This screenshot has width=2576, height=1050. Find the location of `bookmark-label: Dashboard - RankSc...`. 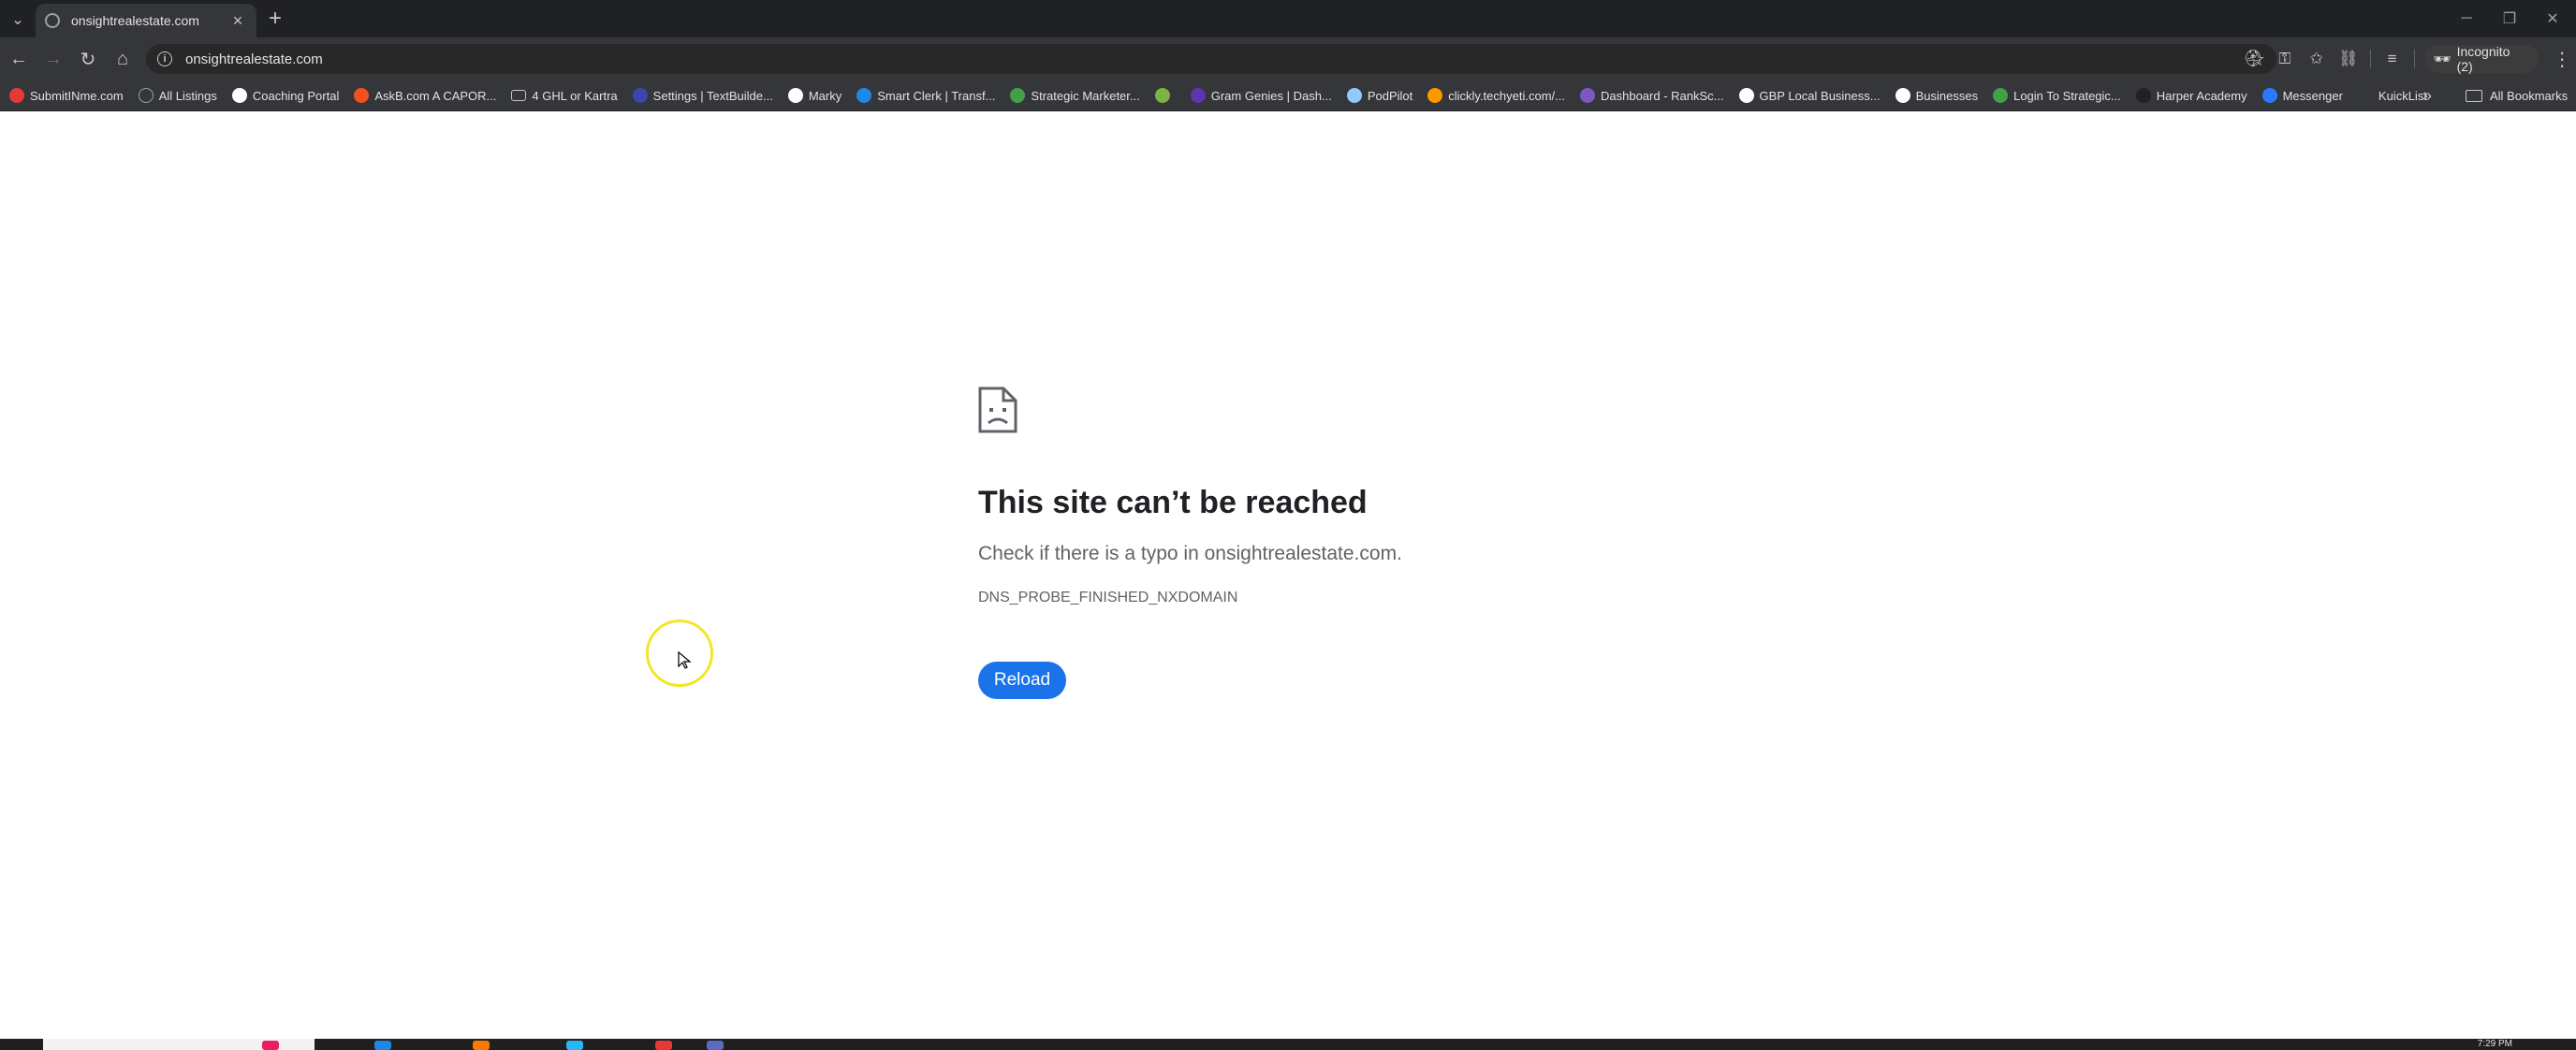

bookmark-label: Dashboard - RankSc... is located at coordinates (1662, 95).